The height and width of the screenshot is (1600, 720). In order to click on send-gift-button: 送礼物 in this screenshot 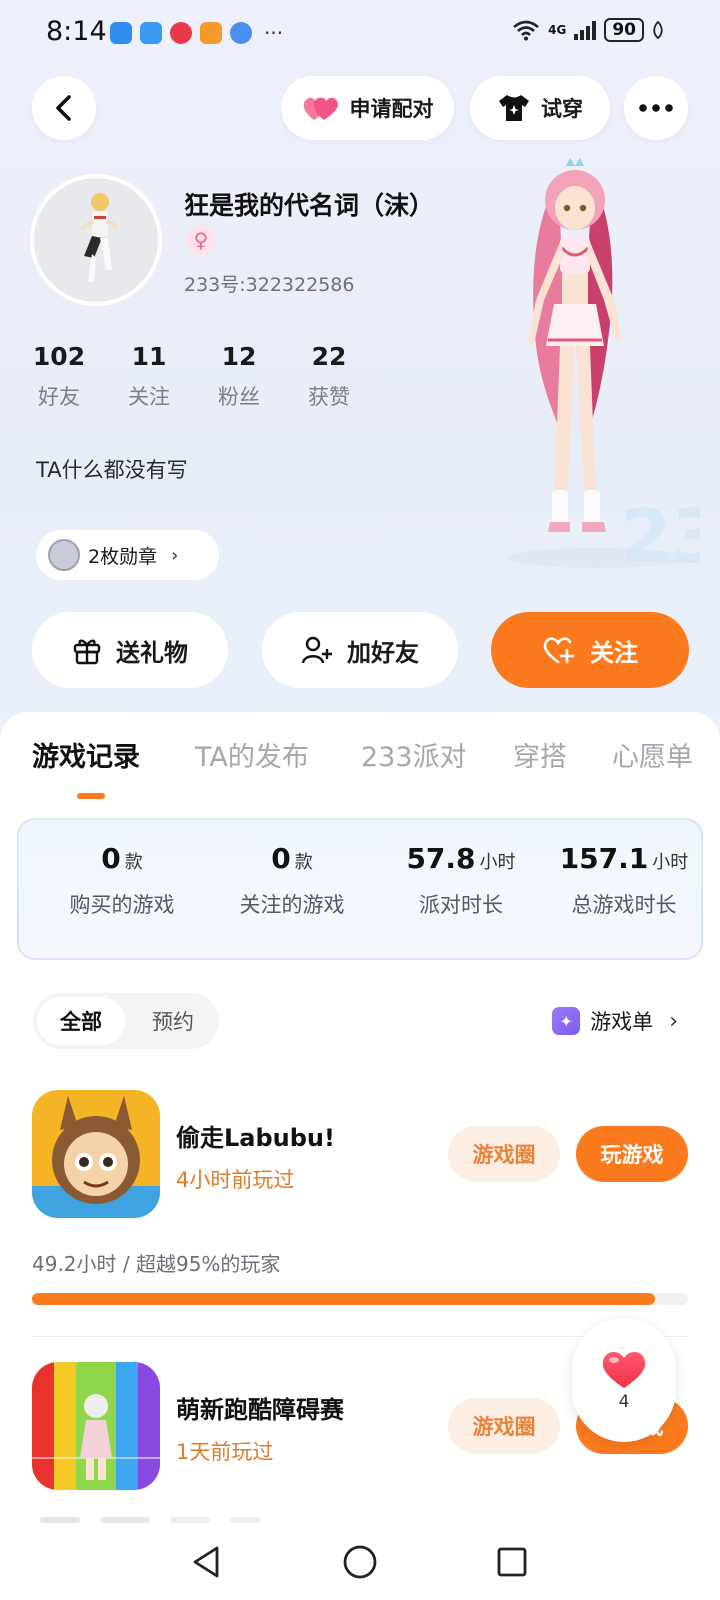, I will do `click(130, 650)`.